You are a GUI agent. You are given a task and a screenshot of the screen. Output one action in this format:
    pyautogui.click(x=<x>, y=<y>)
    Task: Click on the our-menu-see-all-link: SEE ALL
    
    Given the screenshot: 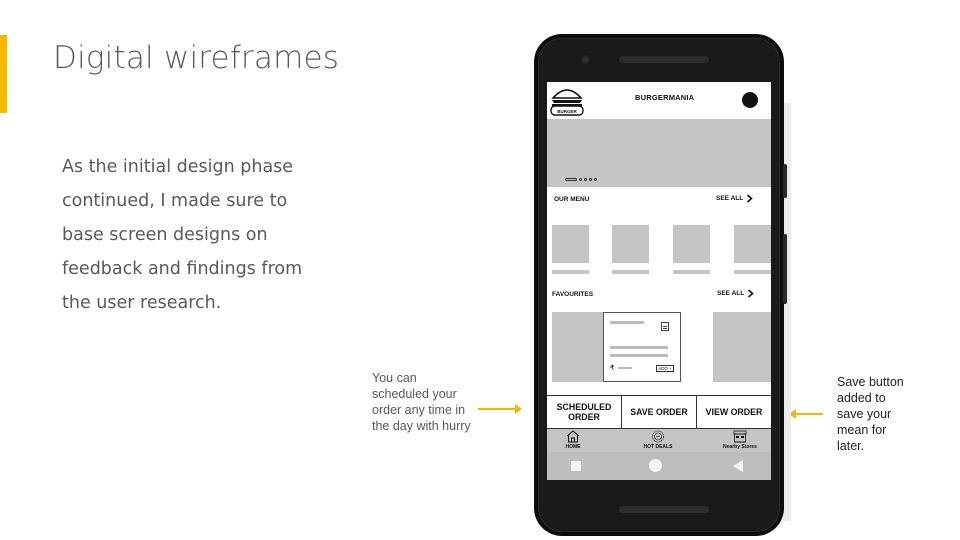 What is the action you would take?
    pyautogui.click(x=734, y=198)
    